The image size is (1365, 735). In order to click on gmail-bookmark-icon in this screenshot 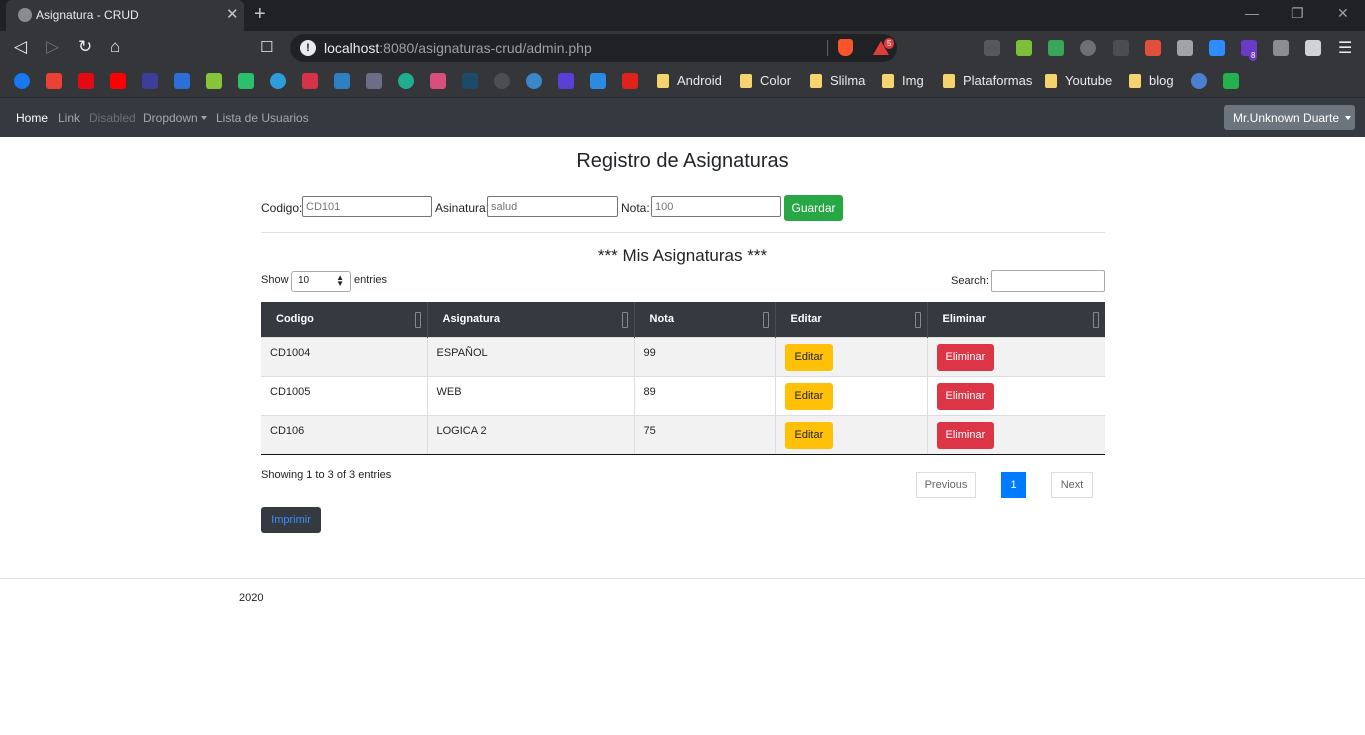, I will do `click(54, 81)`.